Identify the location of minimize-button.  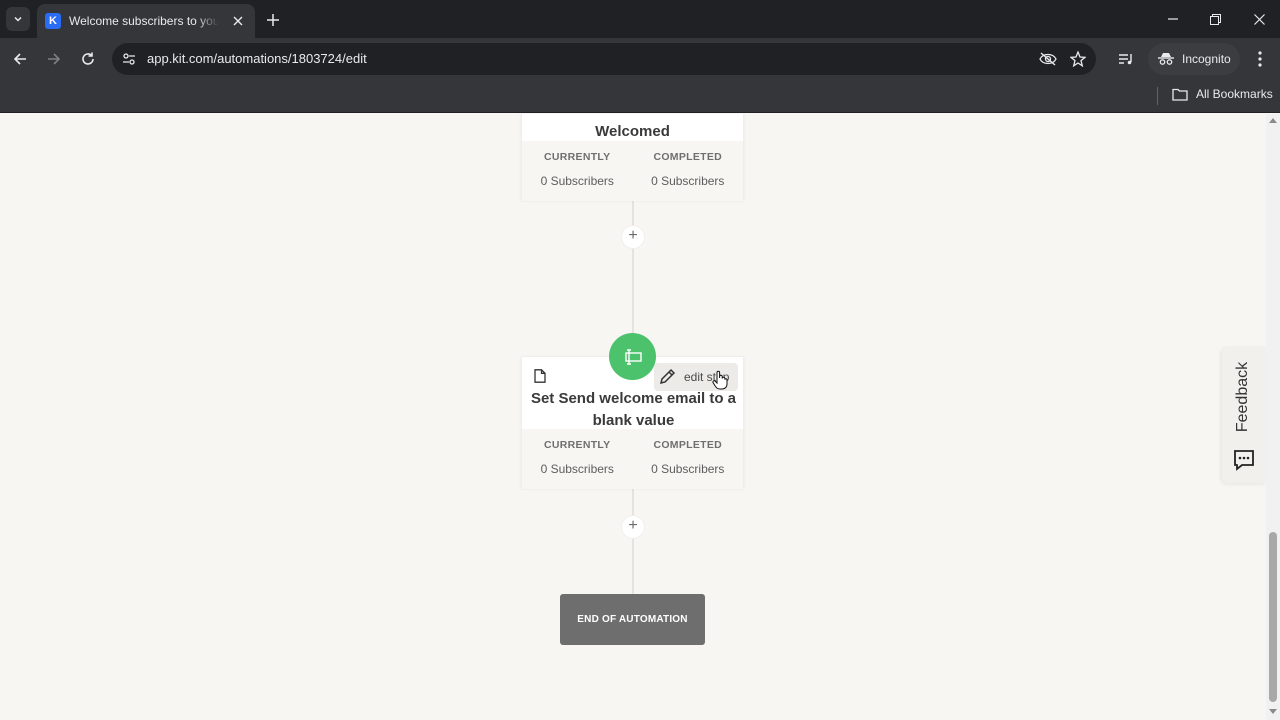
(1173, 19).